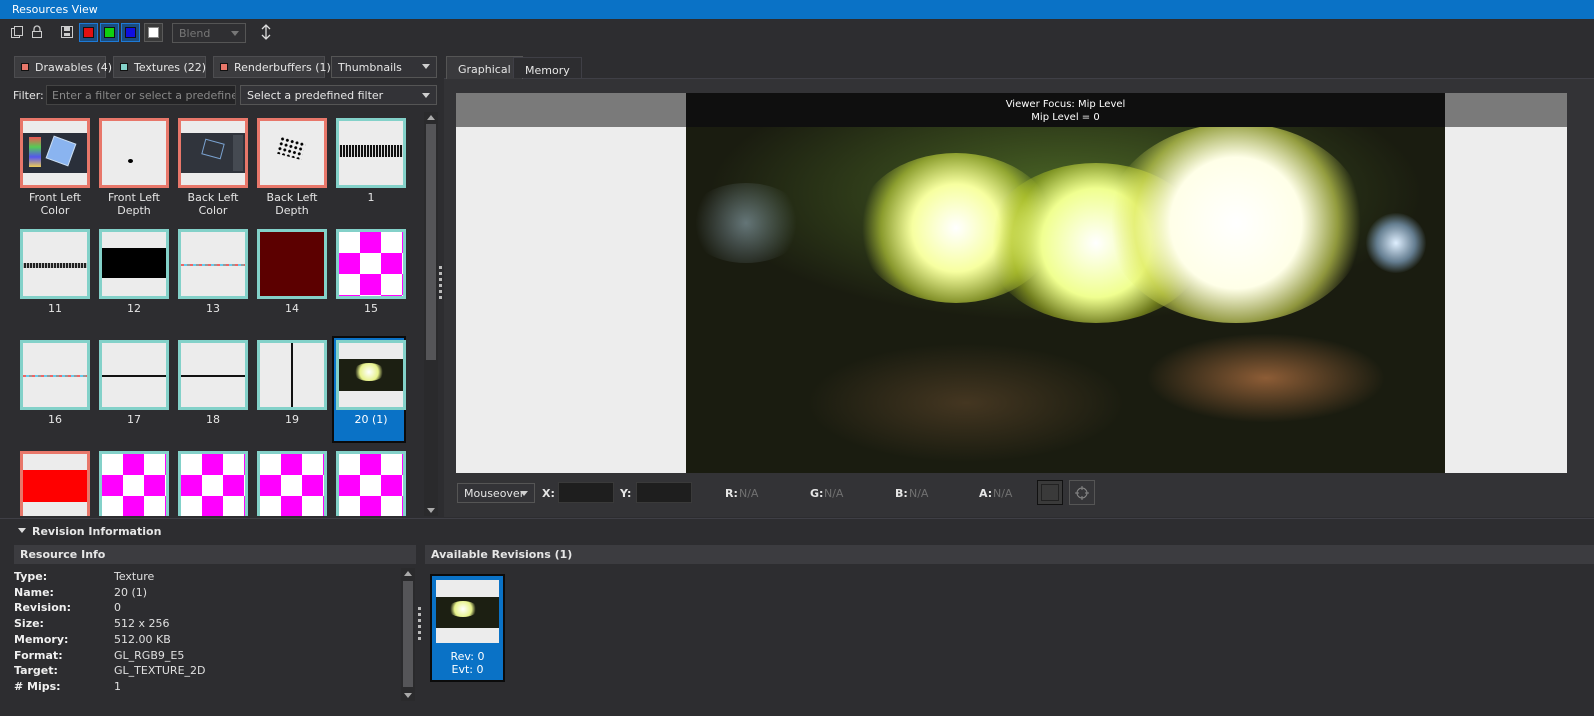  What do you see at coordinates (986, 493) in the screenshot?
I see `a-label: A:` at bounding box center [986, 493].